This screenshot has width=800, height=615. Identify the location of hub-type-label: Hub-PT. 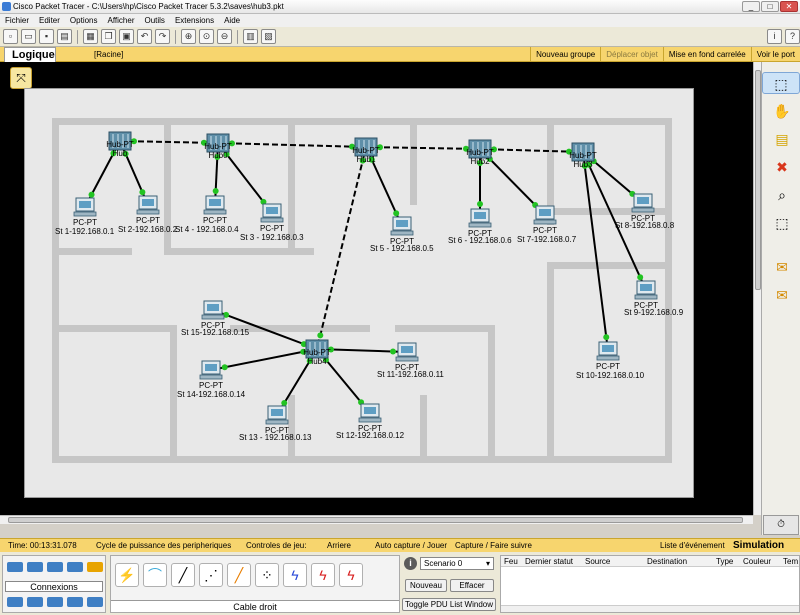
(480, 152).